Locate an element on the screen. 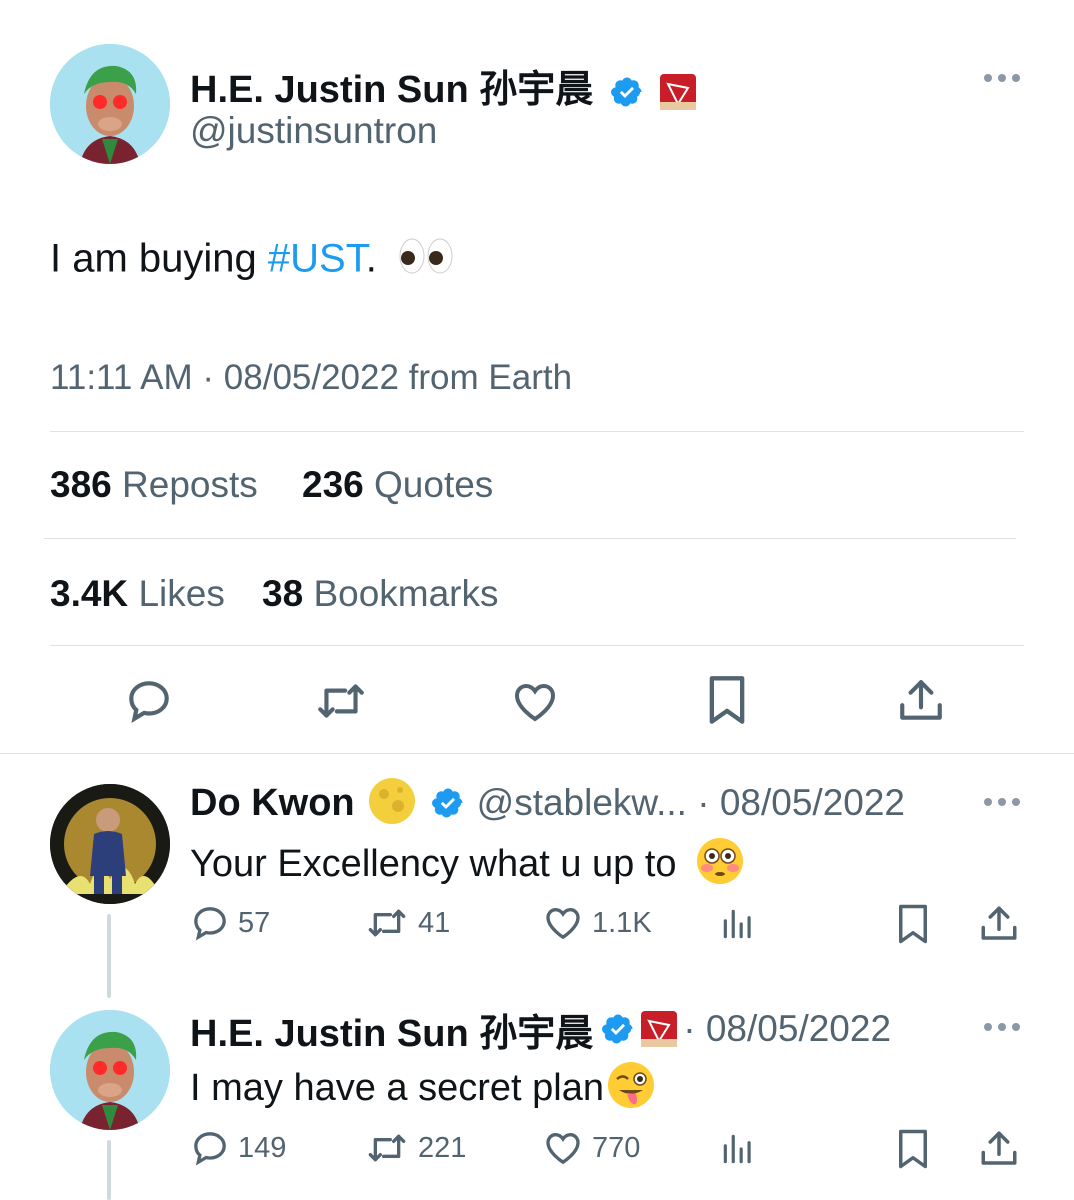  bookmarks-stat: 38 Bookmarks is located at coordinates (380, 594).